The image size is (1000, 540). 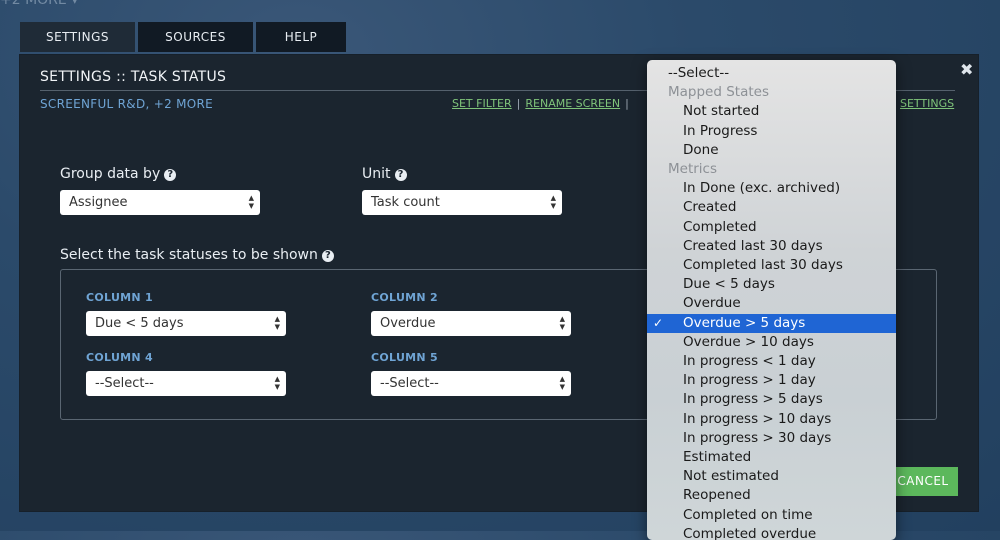 What do you see at coordinates (699, 73) in the screenshot?
I see `menu-item-label: --Select--` at bounding box center [699, 73].